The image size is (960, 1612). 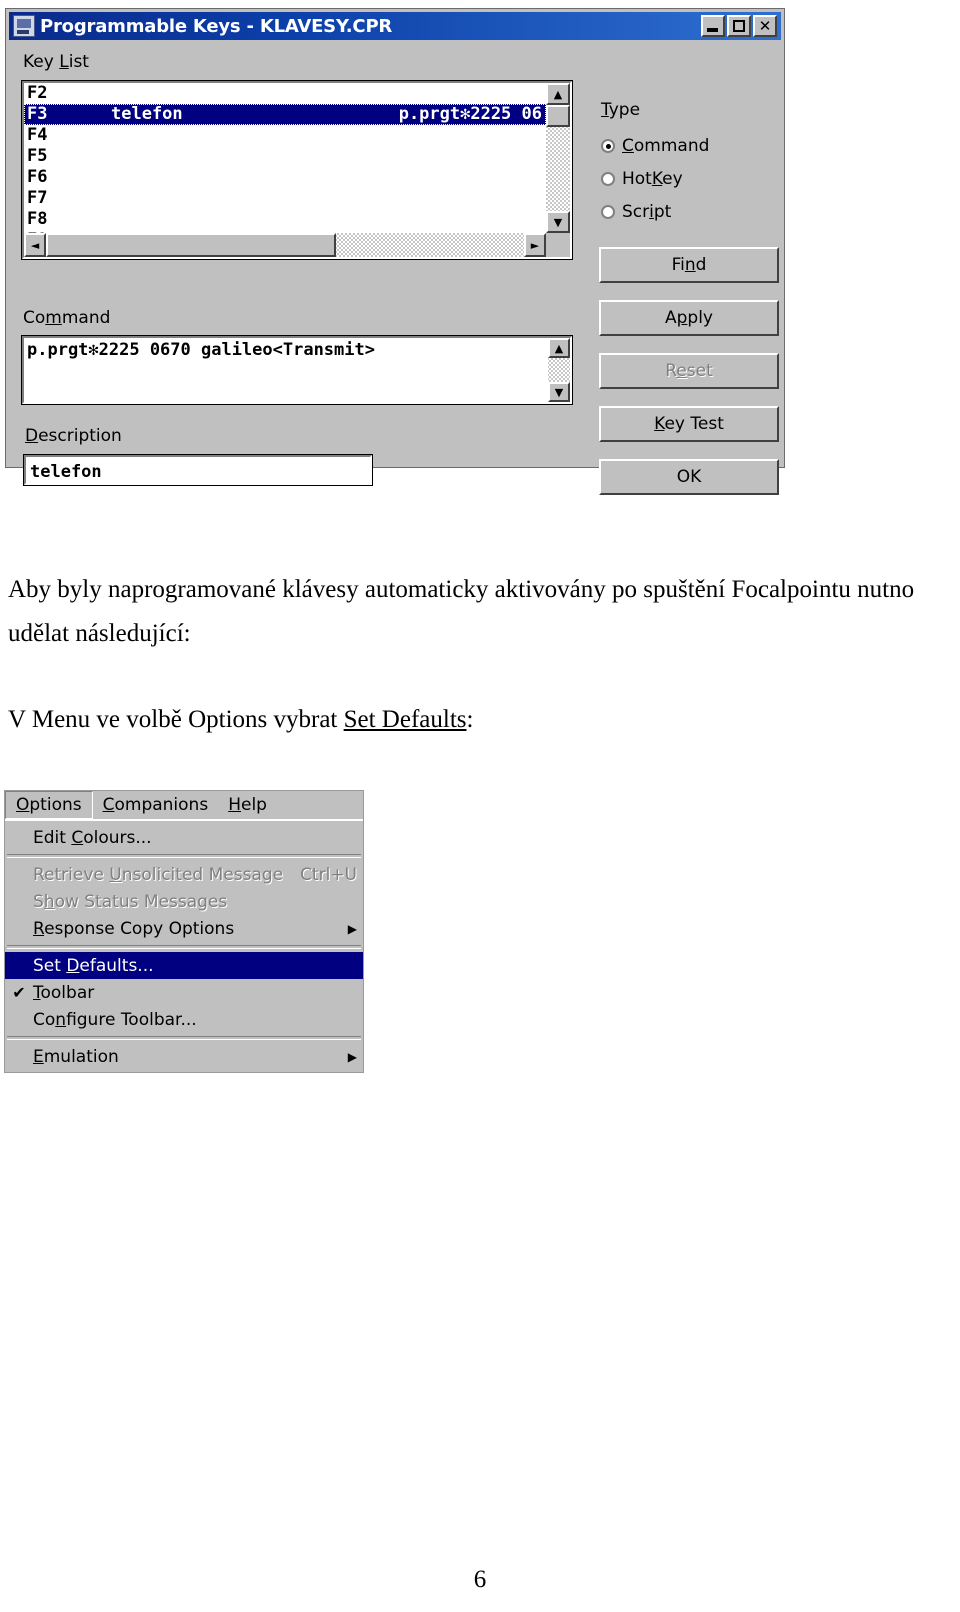 What do you see at coordinates (652, 179) in the screenshot?
I see `radio-label: HotKey` at bounding box center [652, 179].